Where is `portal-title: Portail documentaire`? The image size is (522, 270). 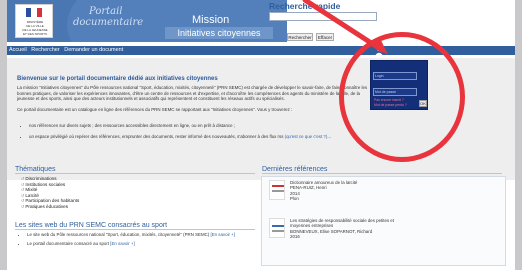
portal-title: Portail documentaire is located at coordinates (108, 17).